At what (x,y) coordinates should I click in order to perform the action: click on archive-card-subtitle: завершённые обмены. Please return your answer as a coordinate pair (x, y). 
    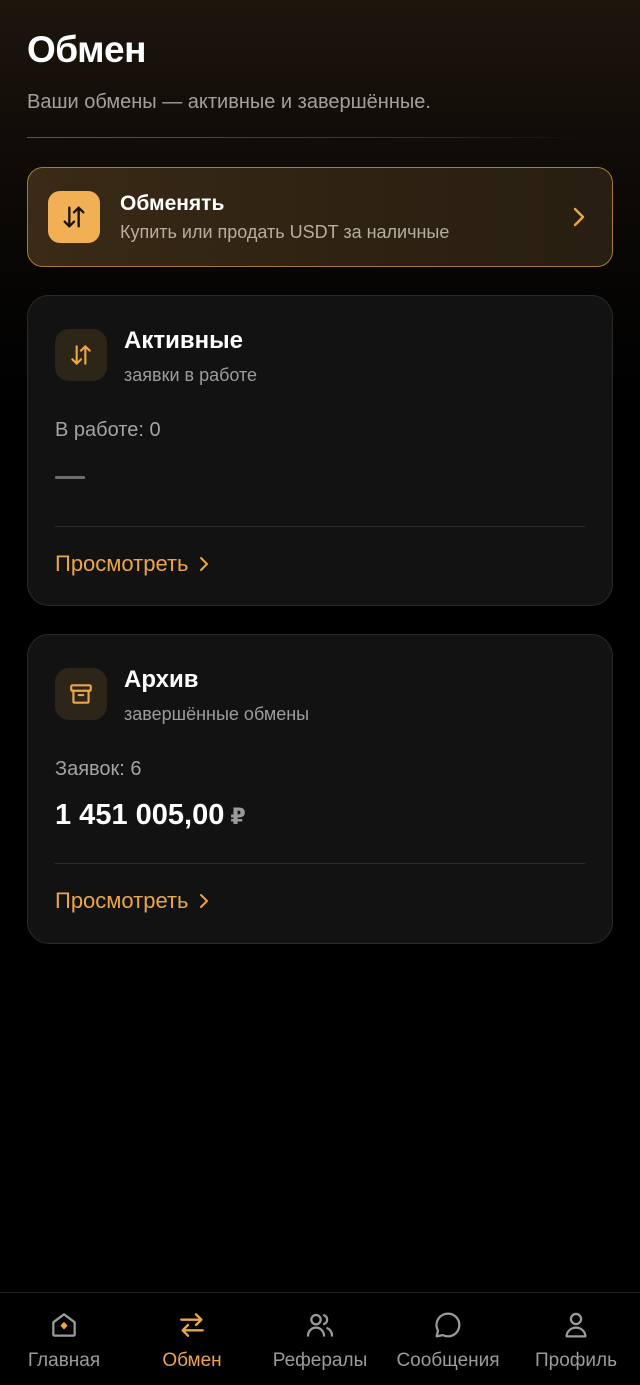
    Looking at the image, I should click on (217, 714).